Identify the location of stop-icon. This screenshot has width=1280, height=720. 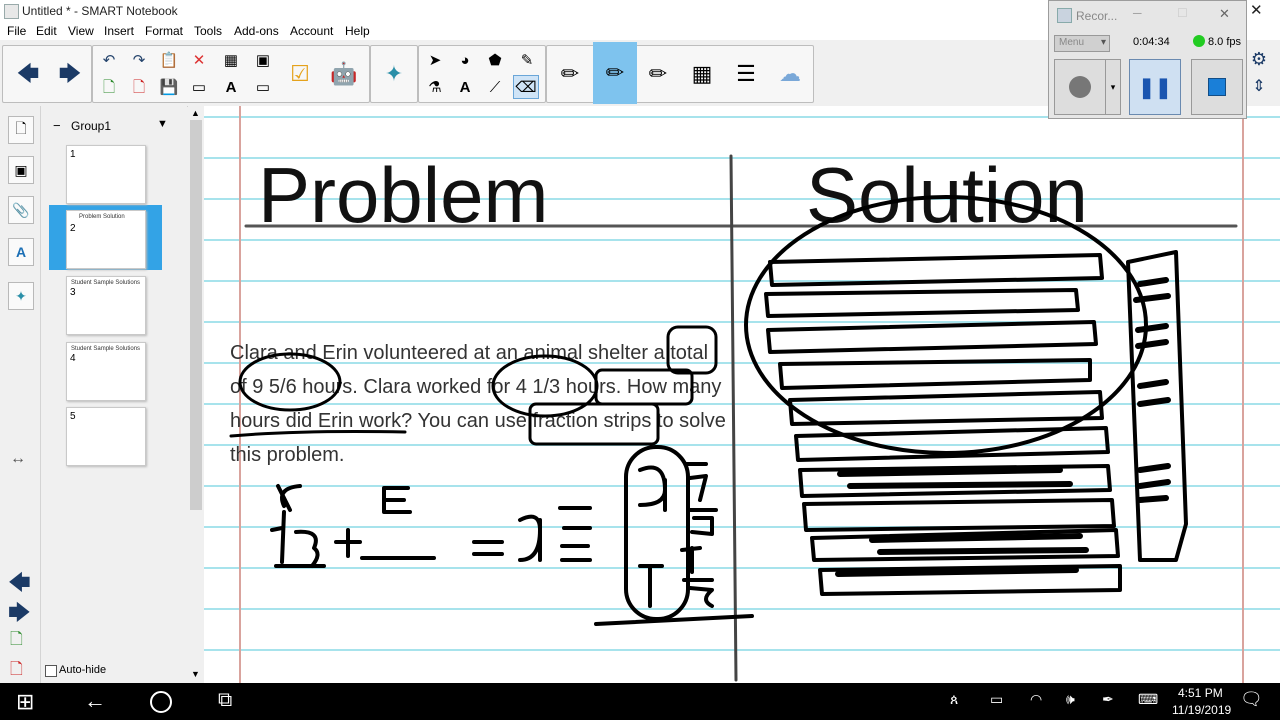
(1217, 87).